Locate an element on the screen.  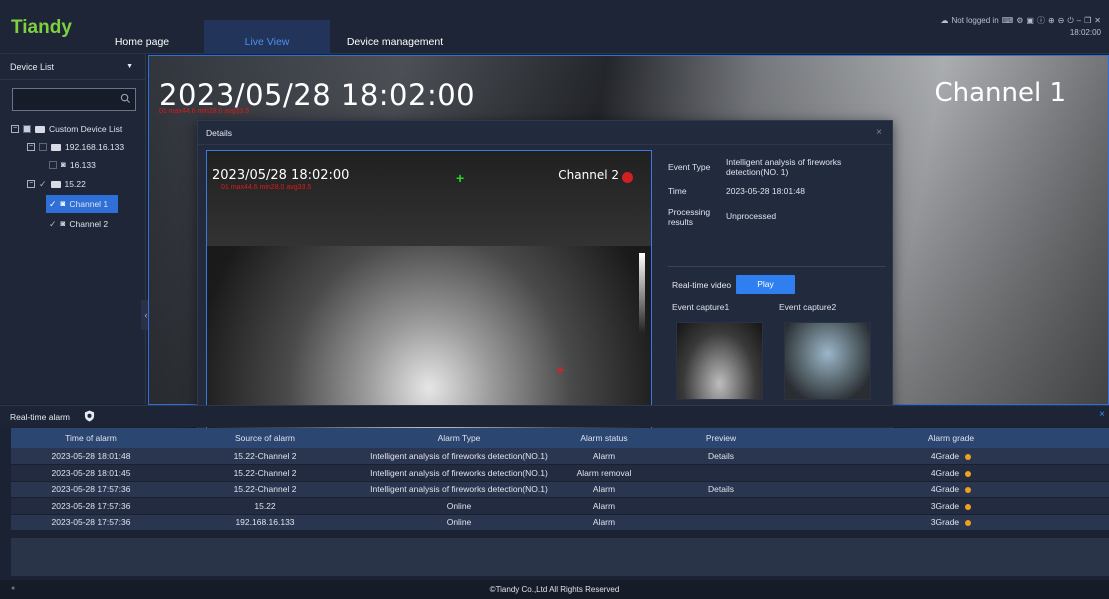
table-cell: 15.22 is located at coordinates (265, 506).